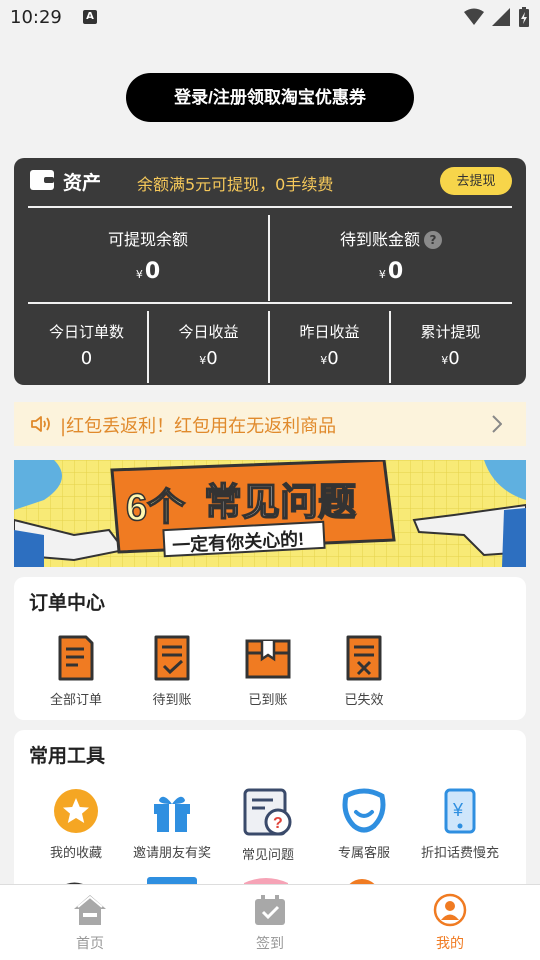 The image size is (540, 960). I want to click on order-item-expired: 已失效, so click(364, 671).